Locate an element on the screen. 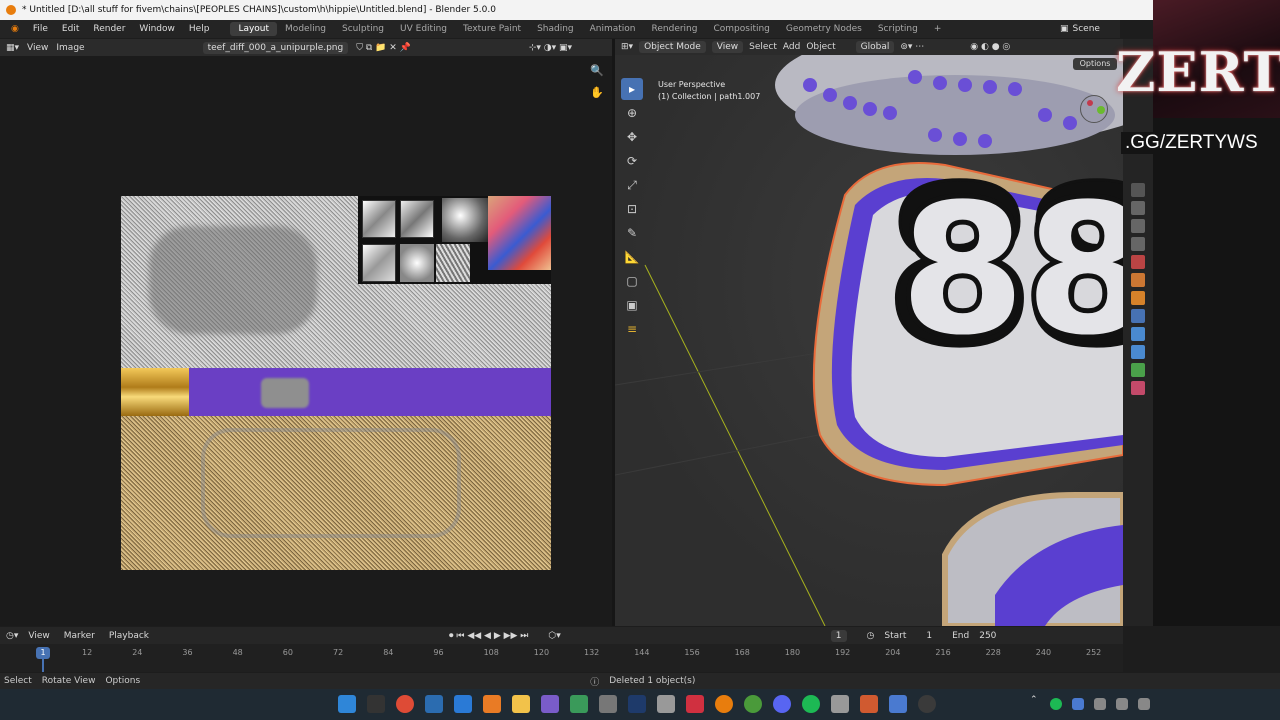 Image resolution: width=1280 pixels, height=720 pixels. illustrator-icon is located at coordinates (492, 704).